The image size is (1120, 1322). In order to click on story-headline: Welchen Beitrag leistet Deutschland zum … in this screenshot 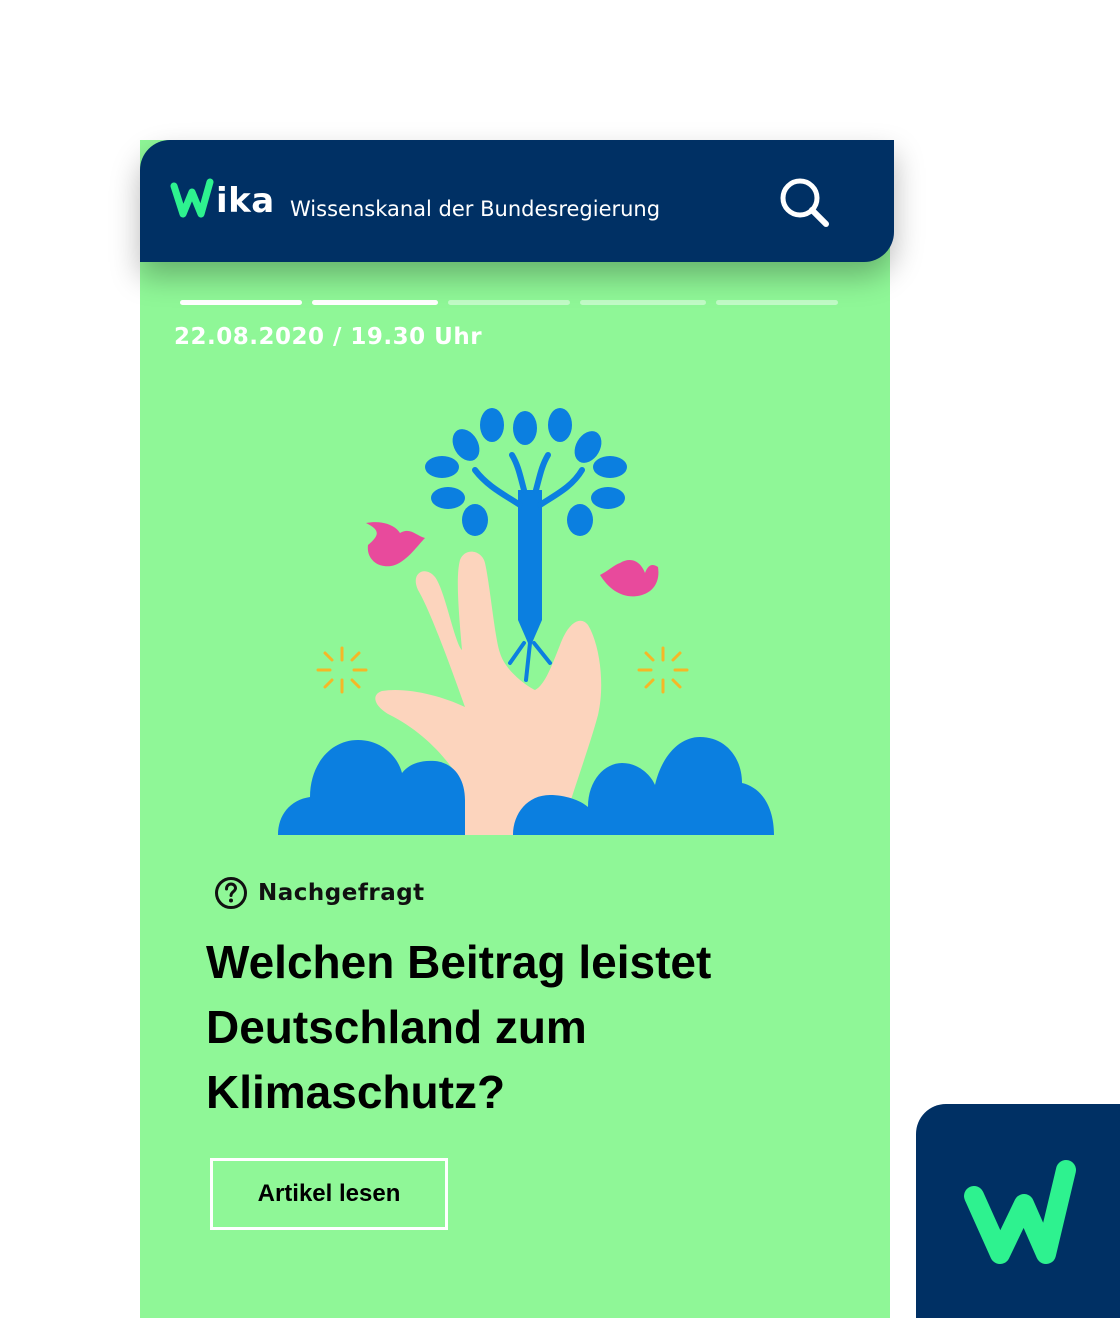, I will do `click(459, 1027)`.